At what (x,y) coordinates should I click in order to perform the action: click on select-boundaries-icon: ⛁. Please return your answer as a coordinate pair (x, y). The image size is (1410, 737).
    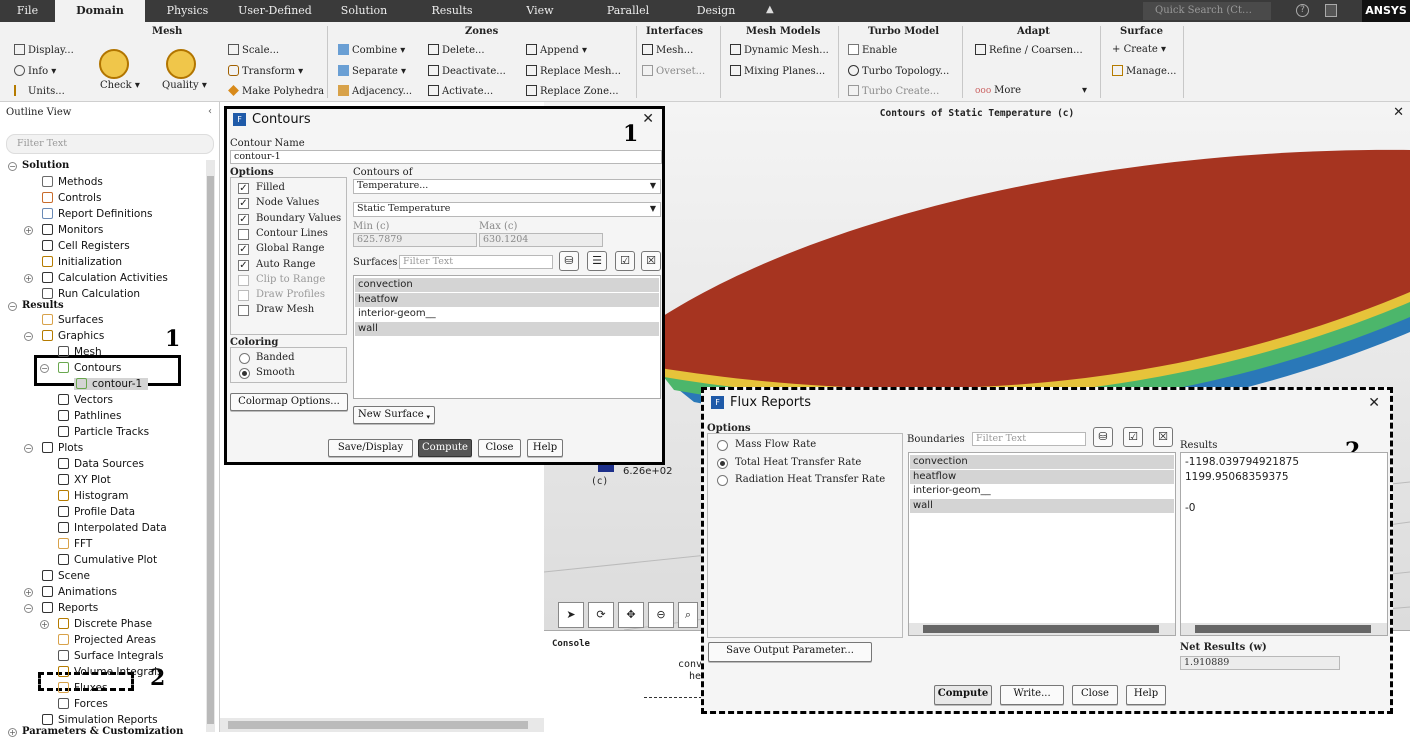
    Looking at the image, I should click on (1103, 437).